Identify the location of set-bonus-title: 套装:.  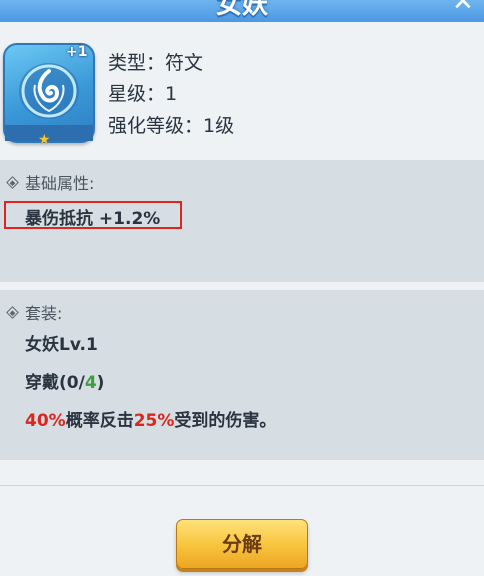
(34, 312).